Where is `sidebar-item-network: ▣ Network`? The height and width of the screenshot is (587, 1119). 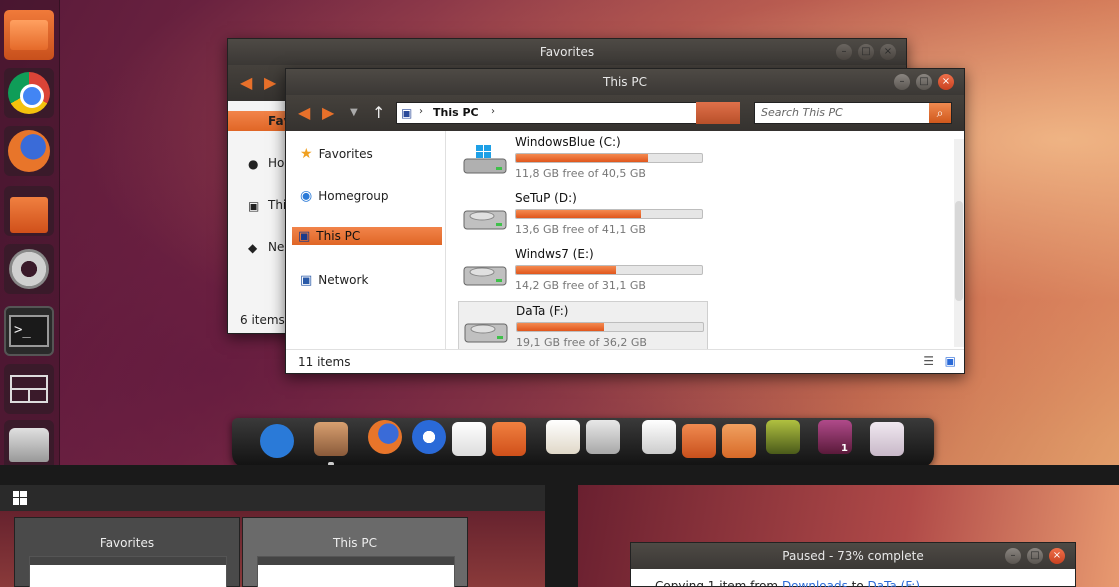 sidebar-item-network: ▣ Network is located at coordinates (334, 280).